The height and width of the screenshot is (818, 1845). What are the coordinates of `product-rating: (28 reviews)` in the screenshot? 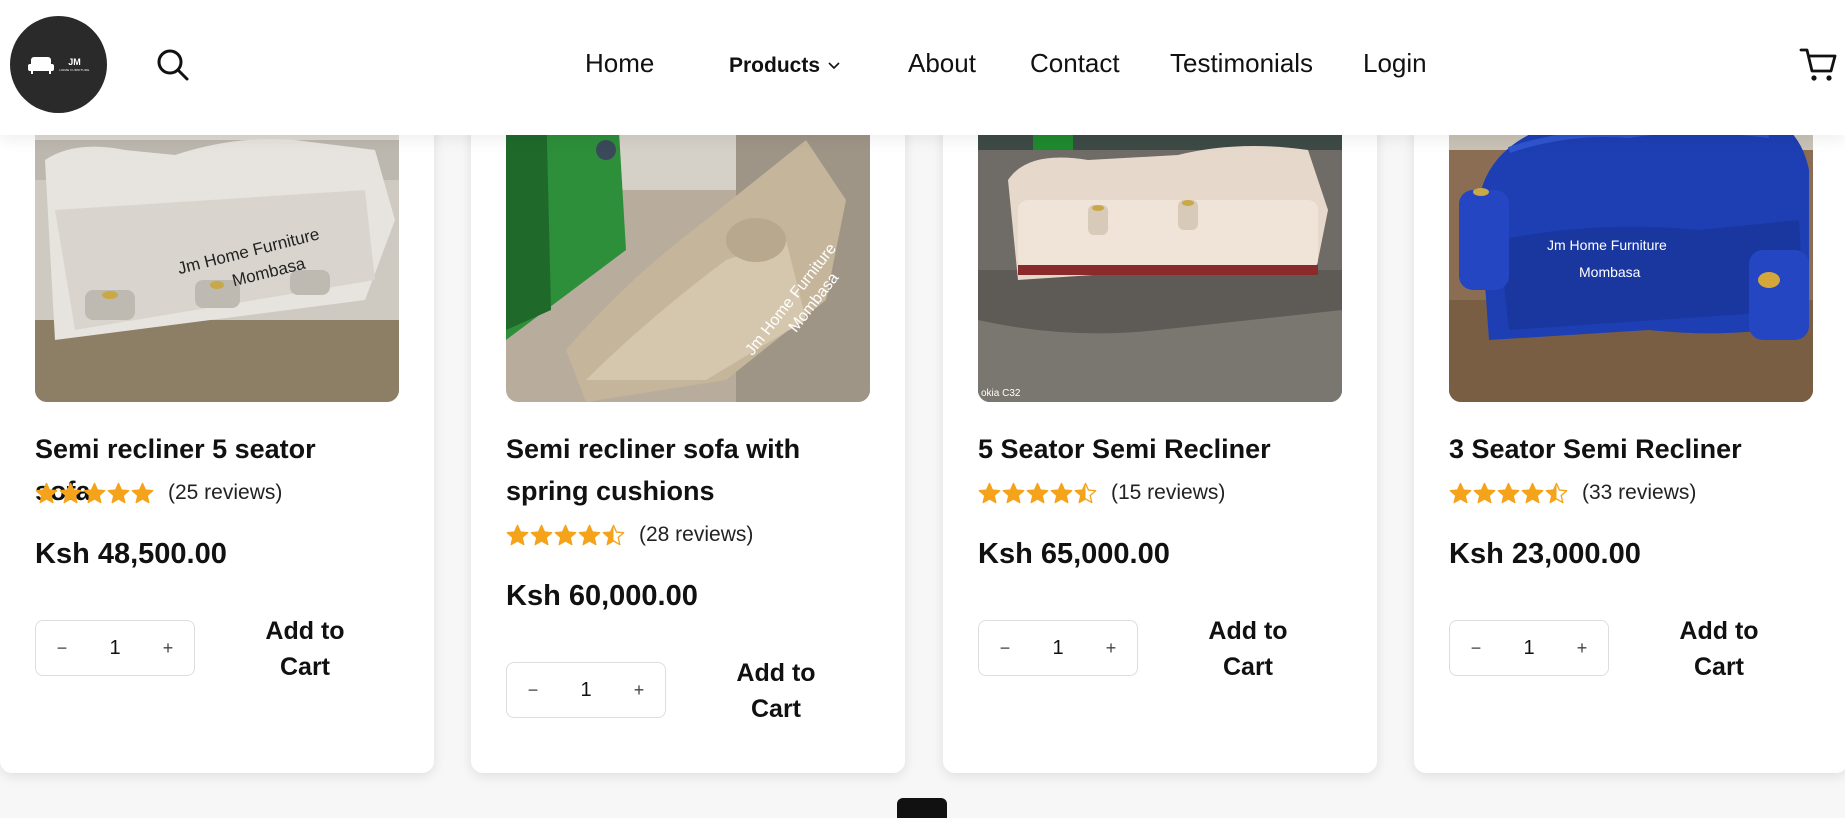 It's located at (629, 535).